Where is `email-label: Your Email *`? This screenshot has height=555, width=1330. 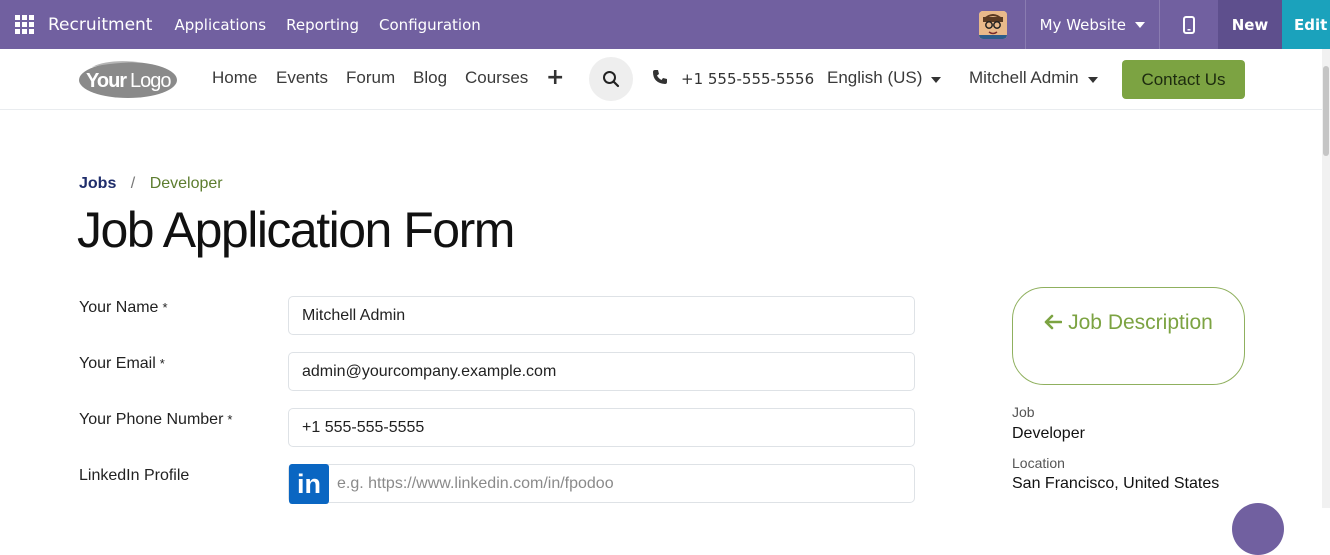 email-label: Your Email * is located at coordinates (122, 364).